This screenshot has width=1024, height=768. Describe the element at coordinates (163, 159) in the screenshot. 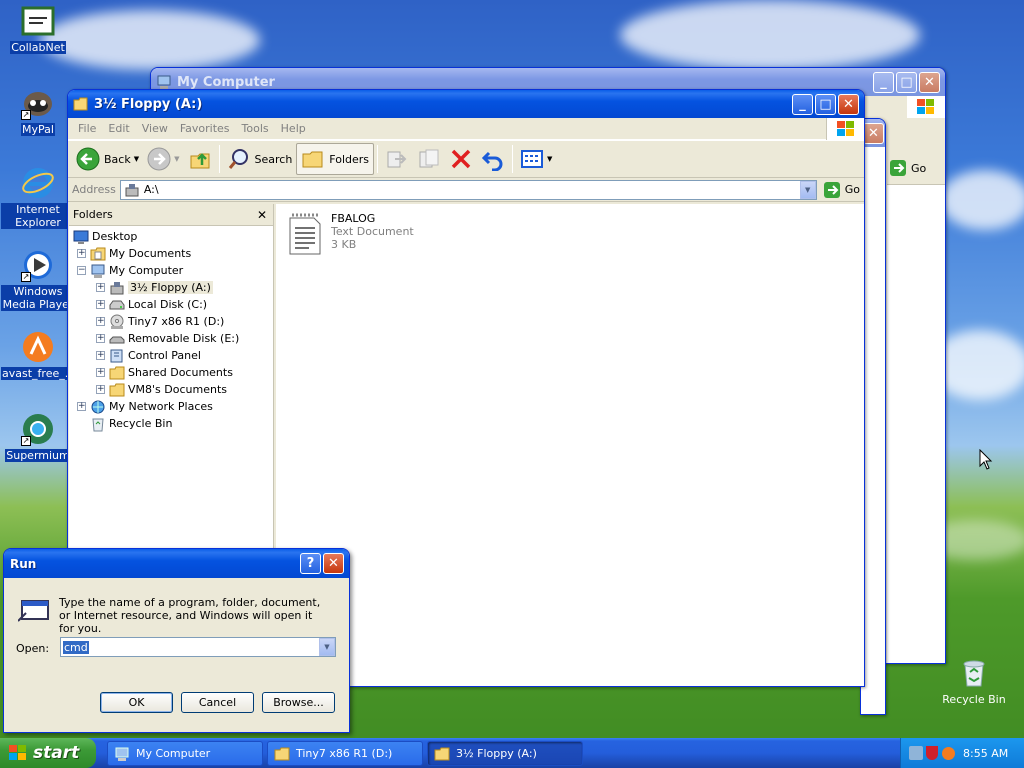

I see `forward-button: ▼` at that location.